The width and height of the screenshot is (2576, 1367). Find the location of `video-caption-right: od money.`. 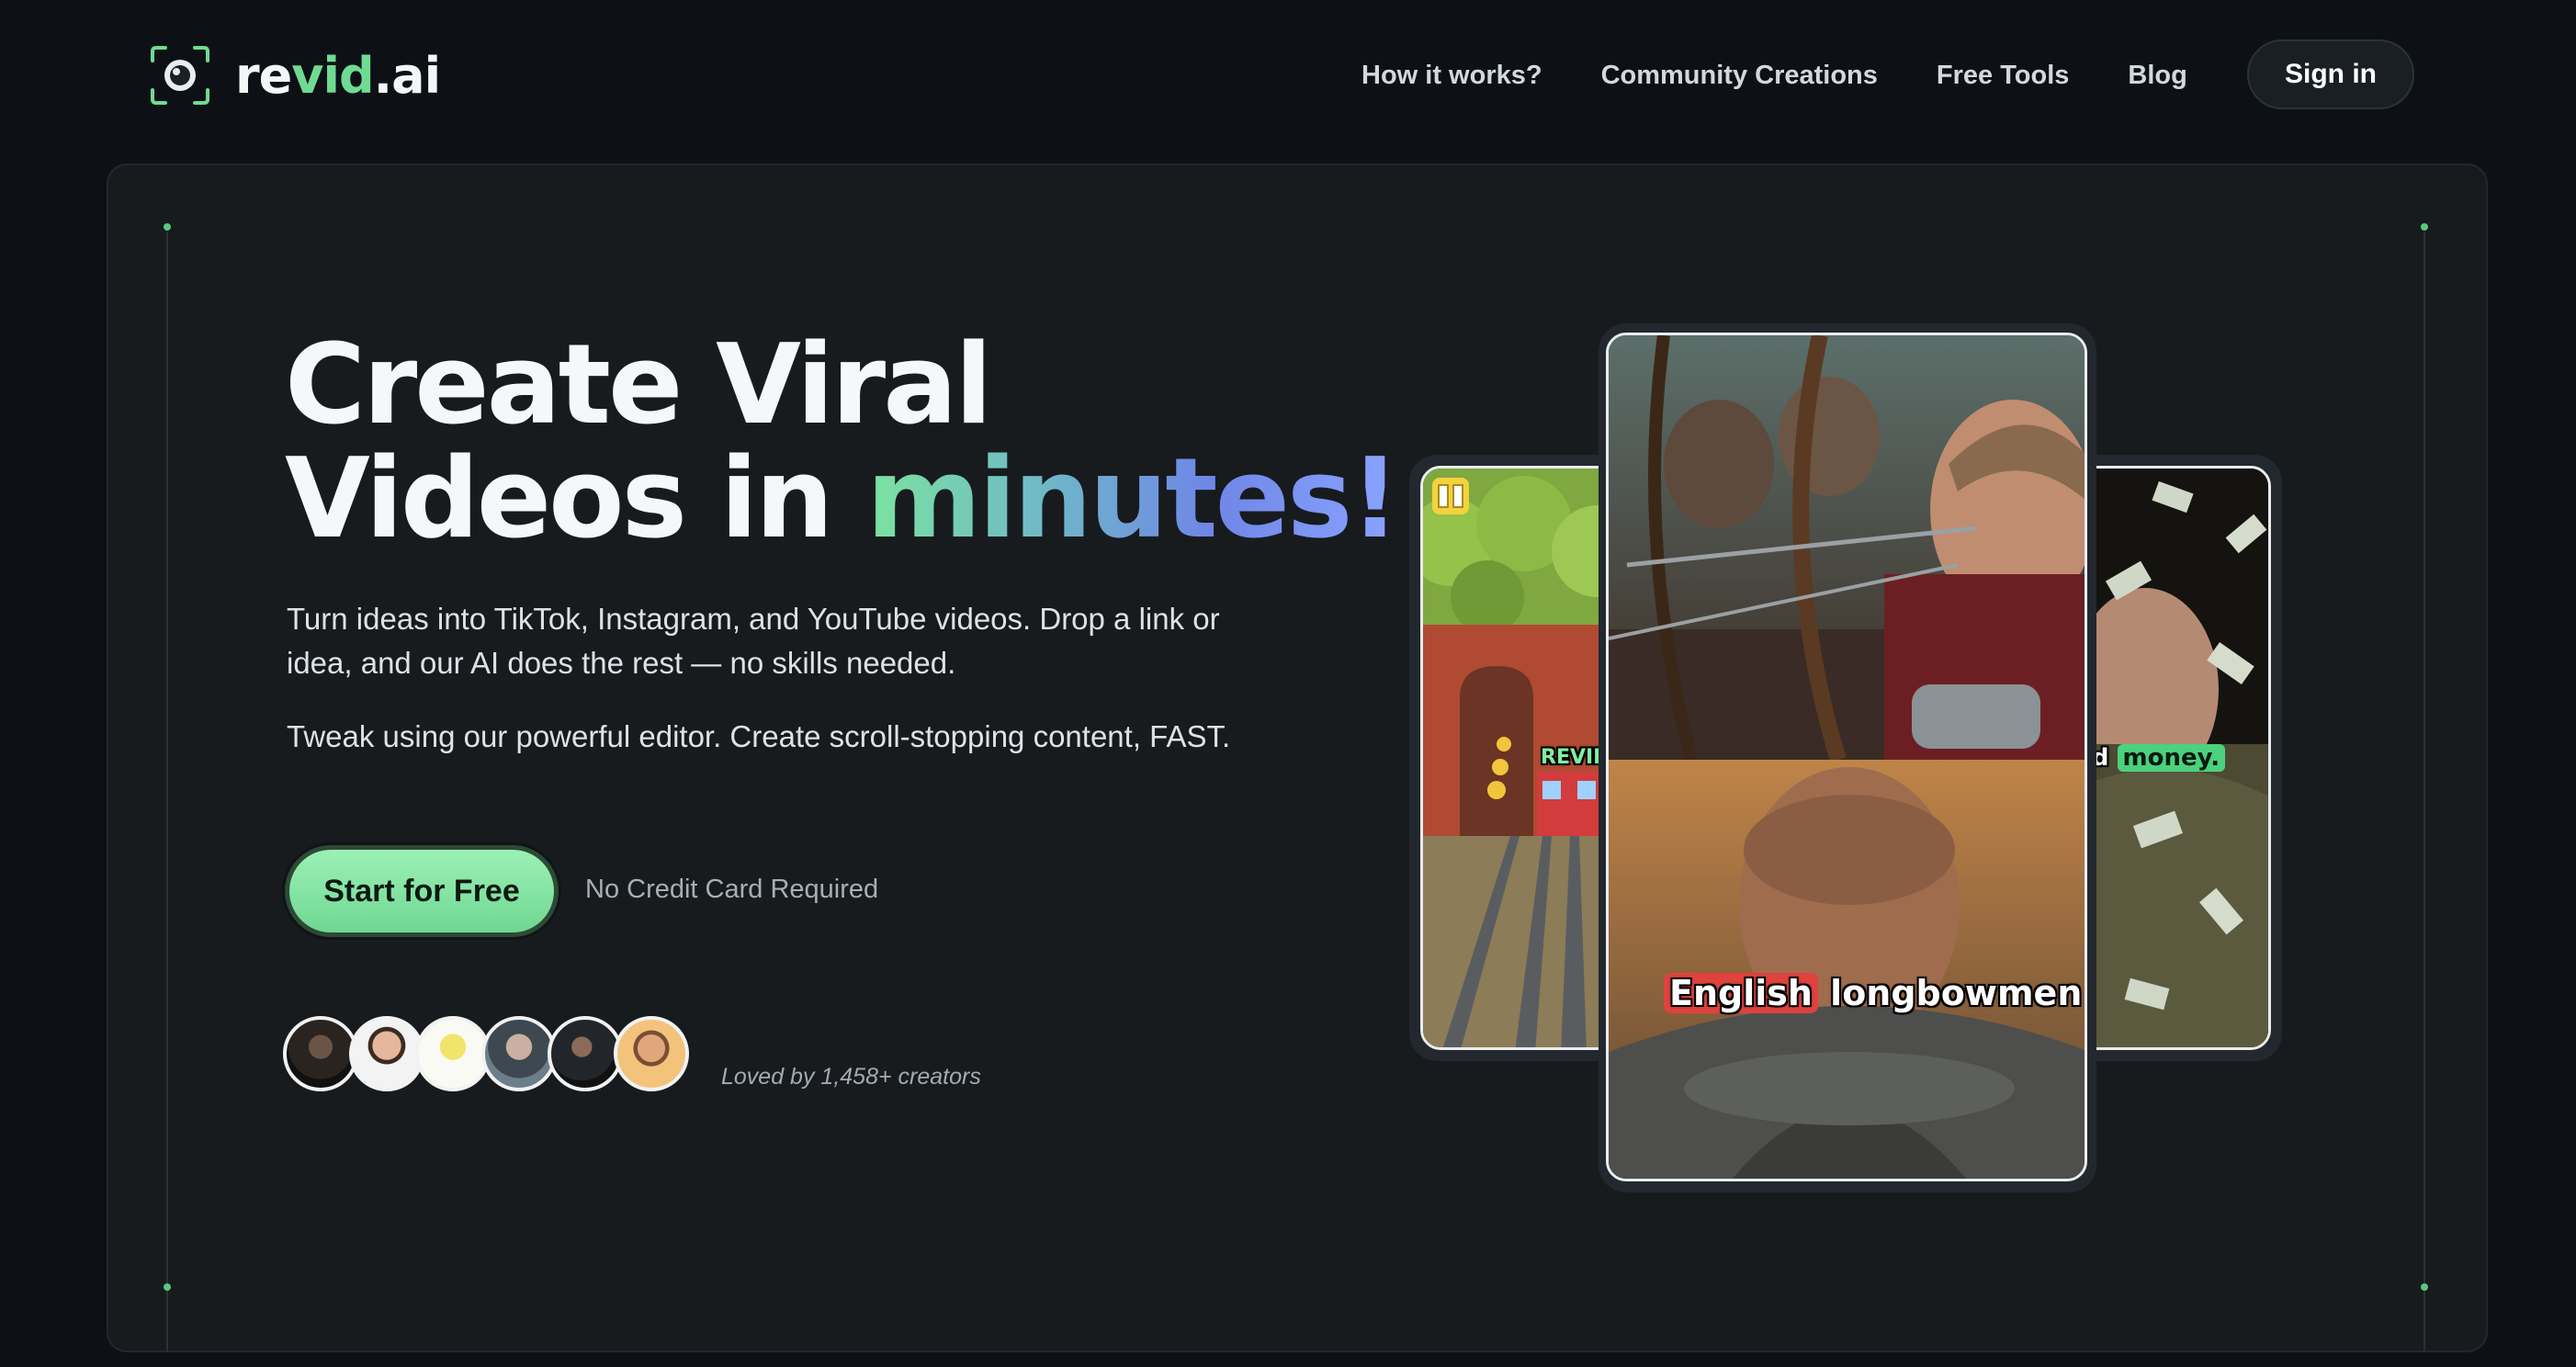

video-caption-right: od money. is located at coordinates (2150, 758).